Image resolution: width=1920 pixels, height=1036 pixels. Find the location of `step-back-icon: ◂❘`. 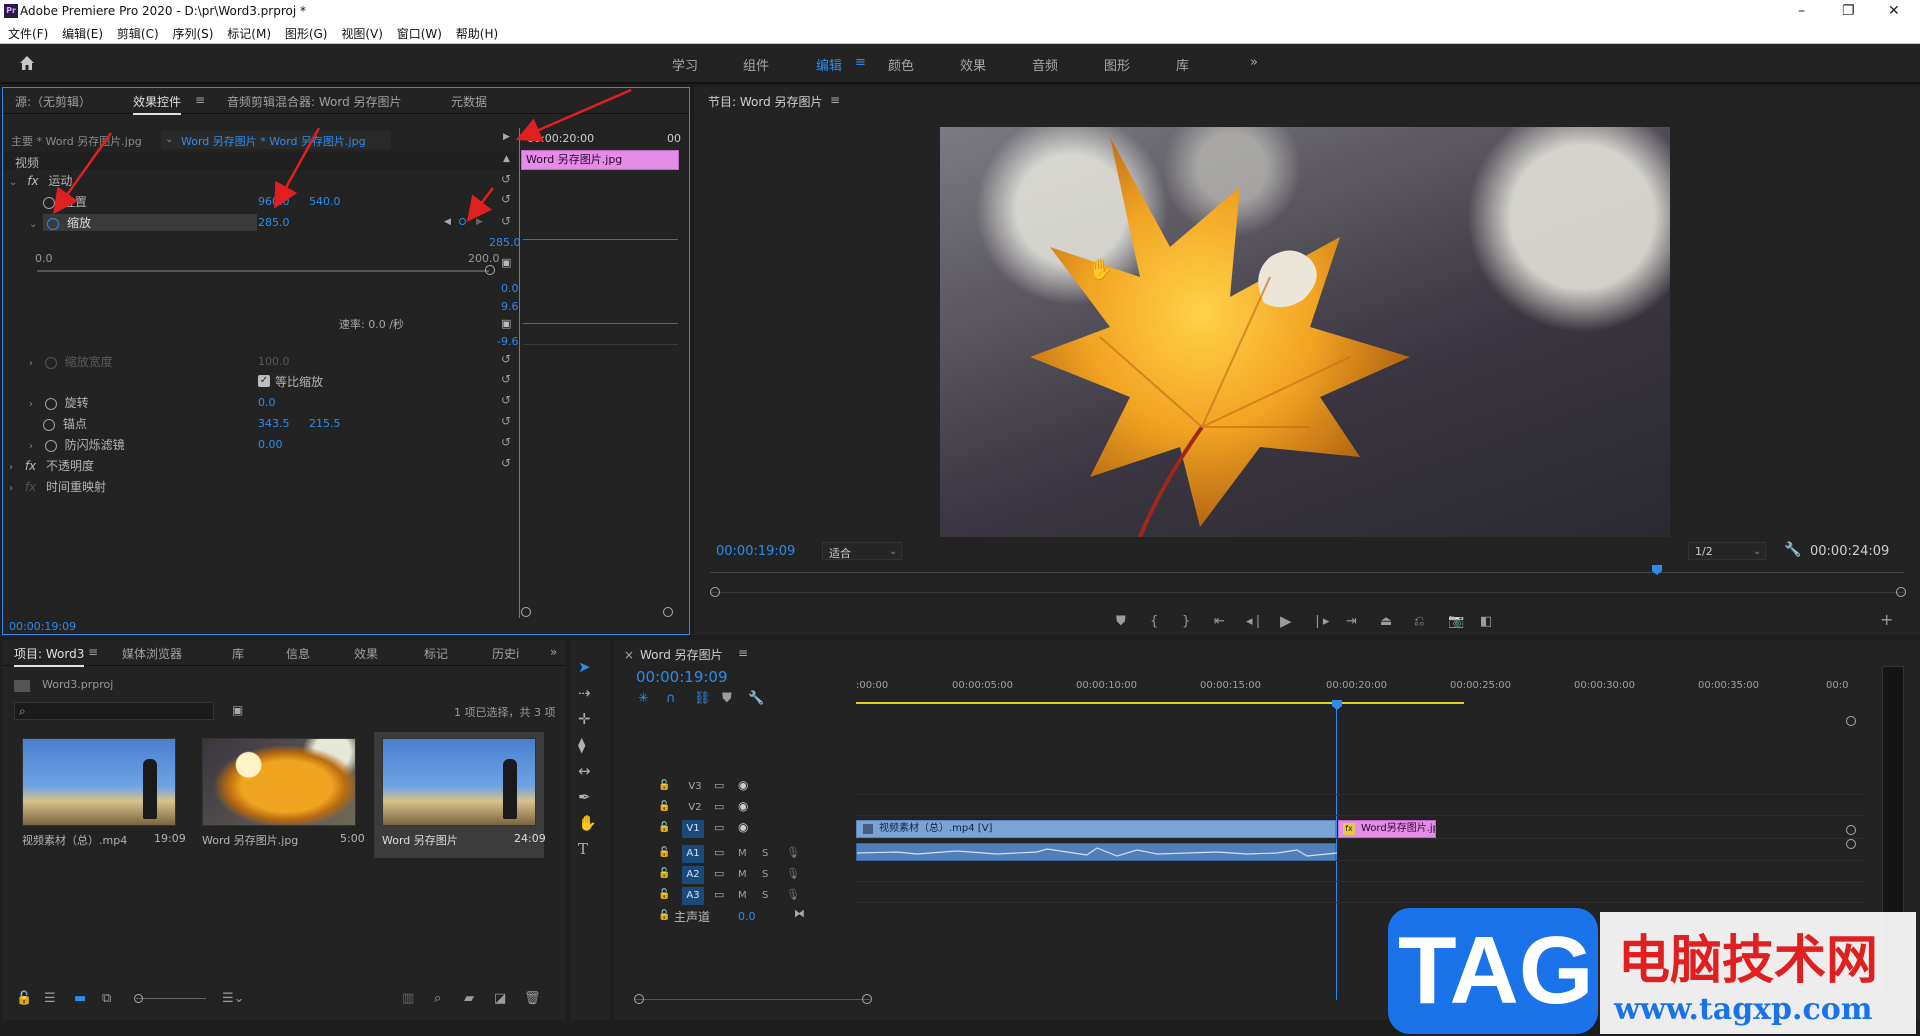

step-back-icon: ◂❘ is located at coordinates (1254, 622).